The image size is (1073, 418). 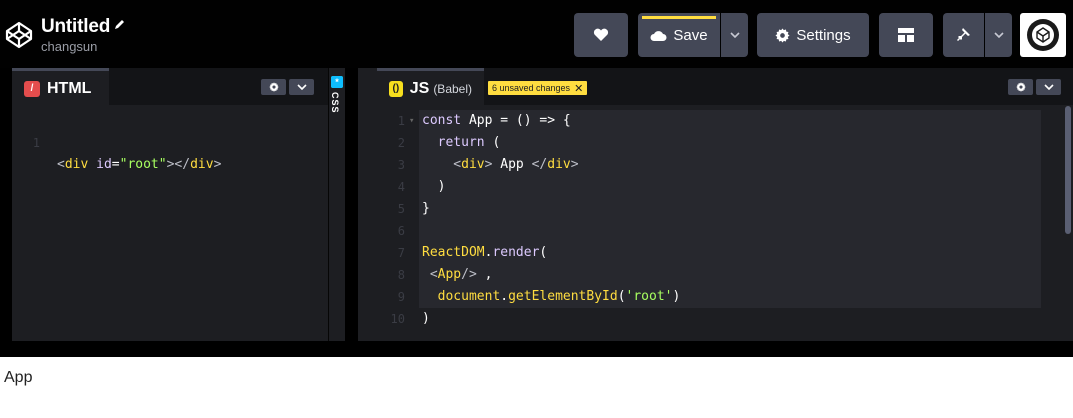 I want to click on html-code: 1 <div id="root"></div>, so click(x=170, y=141).